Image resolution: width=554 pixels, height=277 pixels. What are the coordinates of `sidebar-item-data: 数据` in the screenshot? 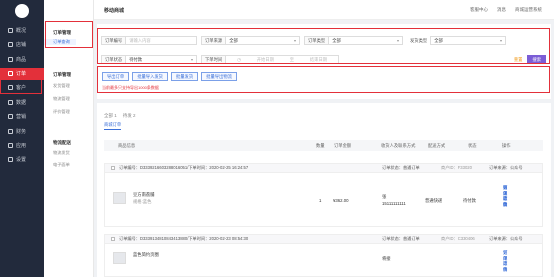 It's located at (22, 102).